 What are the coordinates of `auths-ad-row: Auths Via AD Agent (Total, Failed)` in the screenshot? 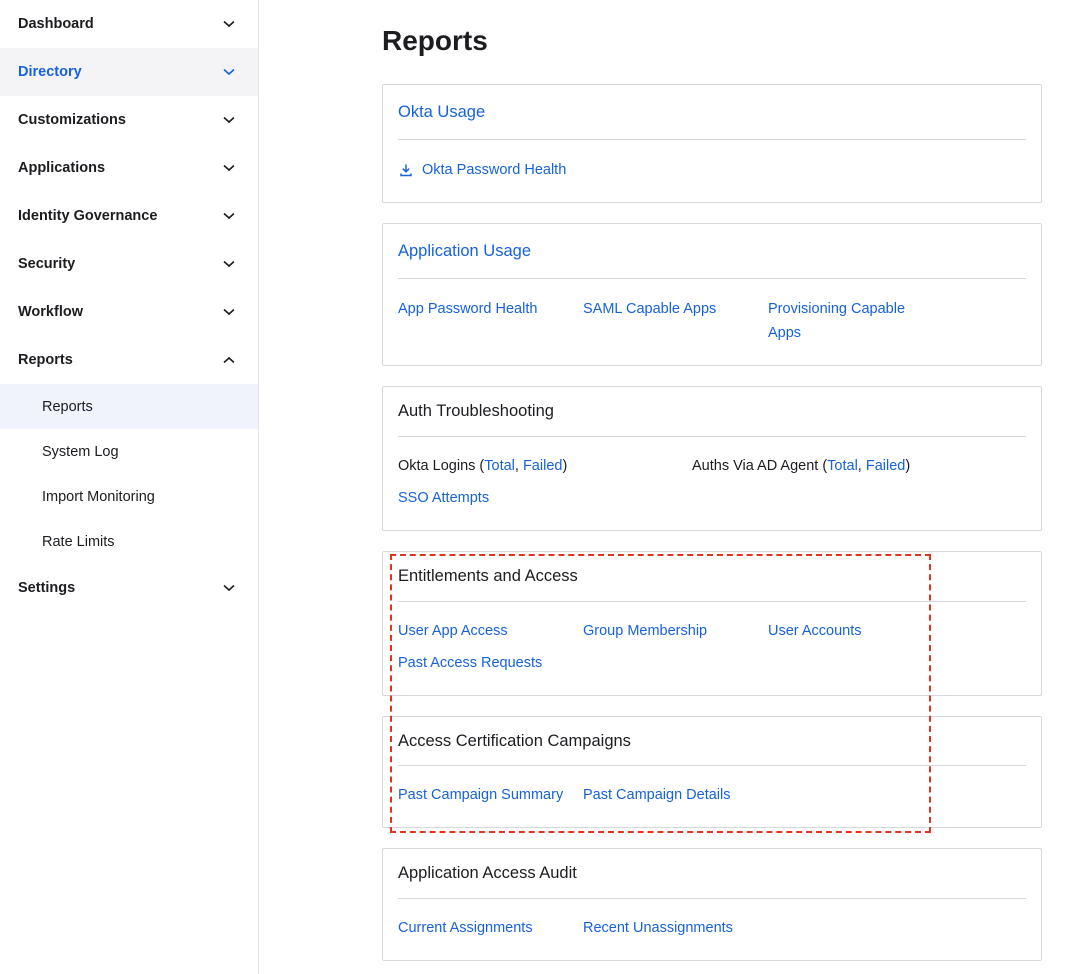 It's located at (801, 466).